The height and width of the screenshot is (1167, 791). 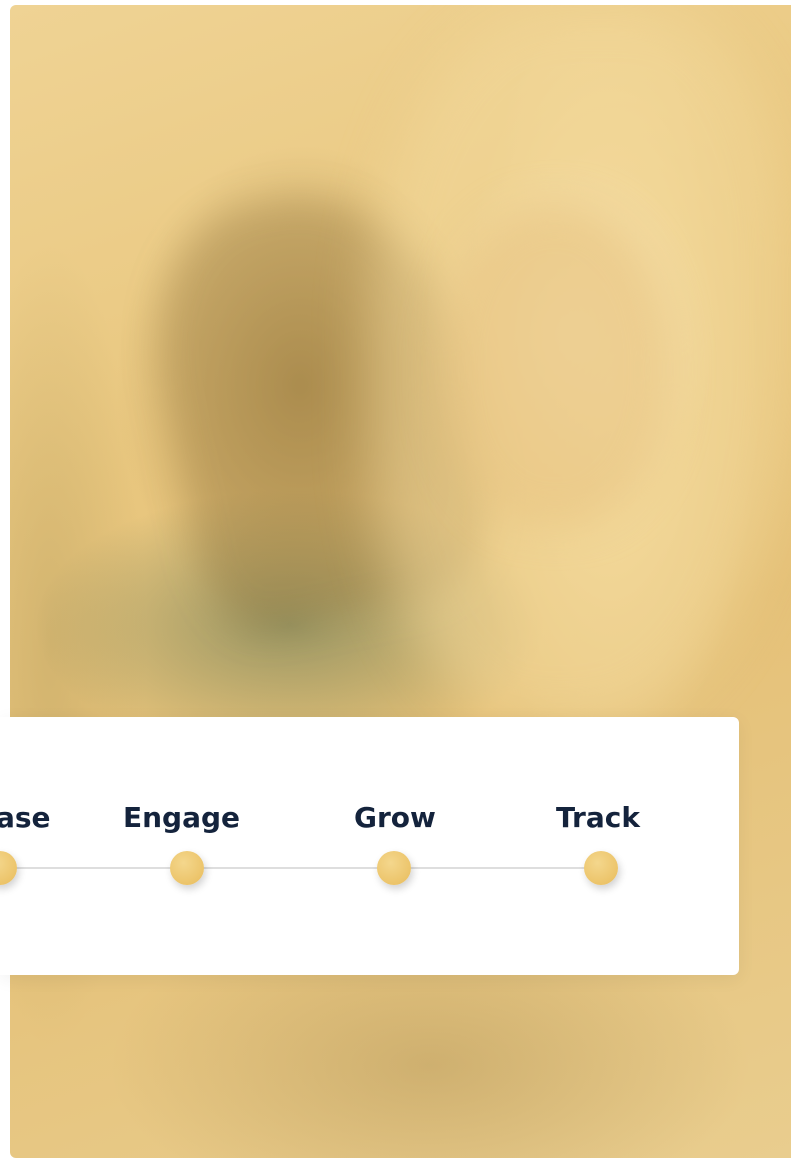 What do you see at coordinates (301, 868) in the screenshot?
I see `timeline-line` at bounding box center [301, 868].